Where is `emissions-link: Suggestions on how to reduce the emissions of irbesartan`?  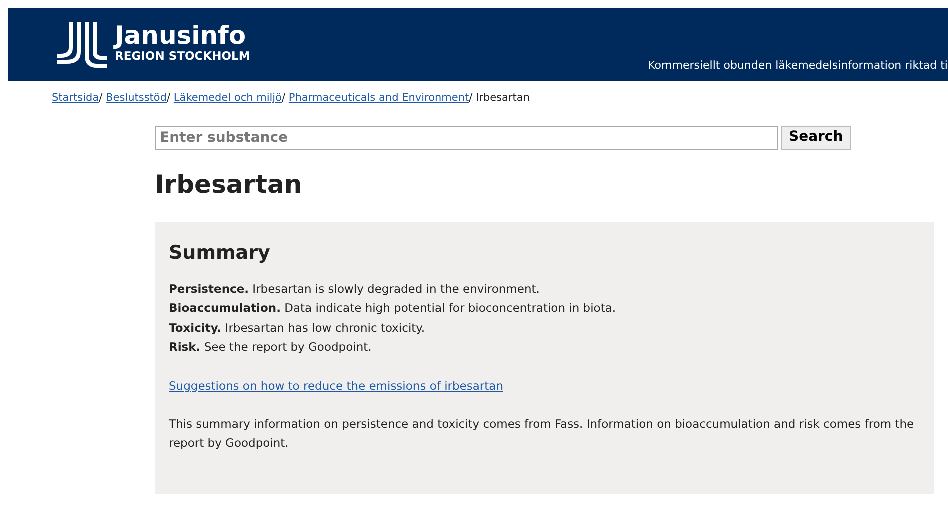 emissions-link: Suggestions on how to reduce the emissions of irbesartan is located at coordinates (336, 385).